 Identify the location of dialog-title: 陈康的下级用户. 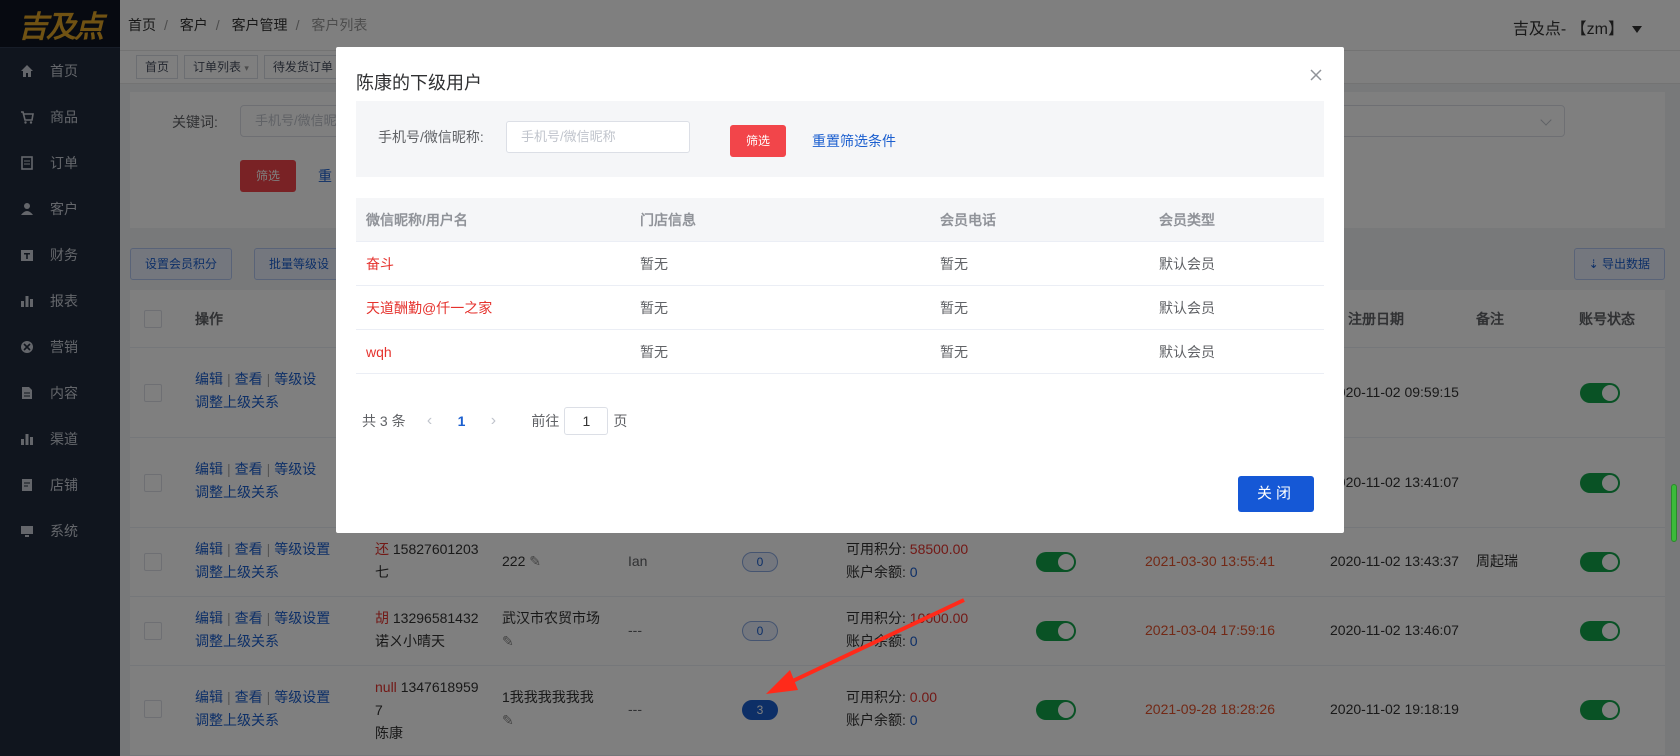
(419, 83).